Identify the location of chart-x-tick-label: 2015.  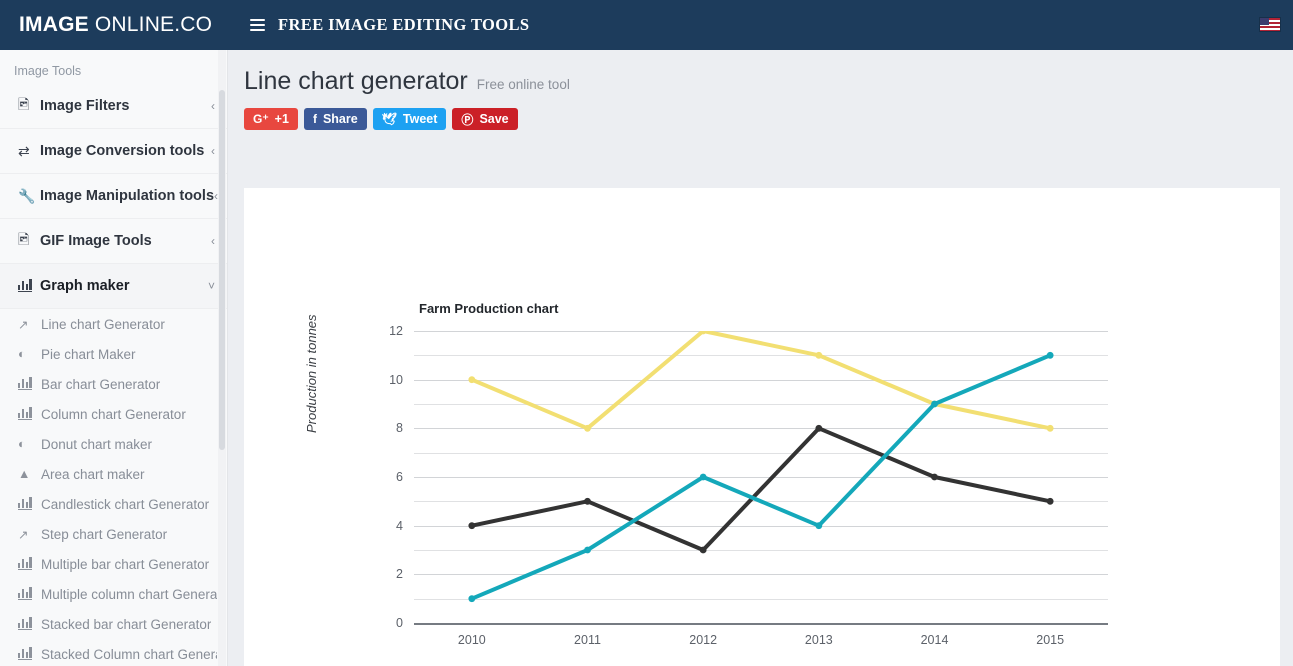
(1050, 640).